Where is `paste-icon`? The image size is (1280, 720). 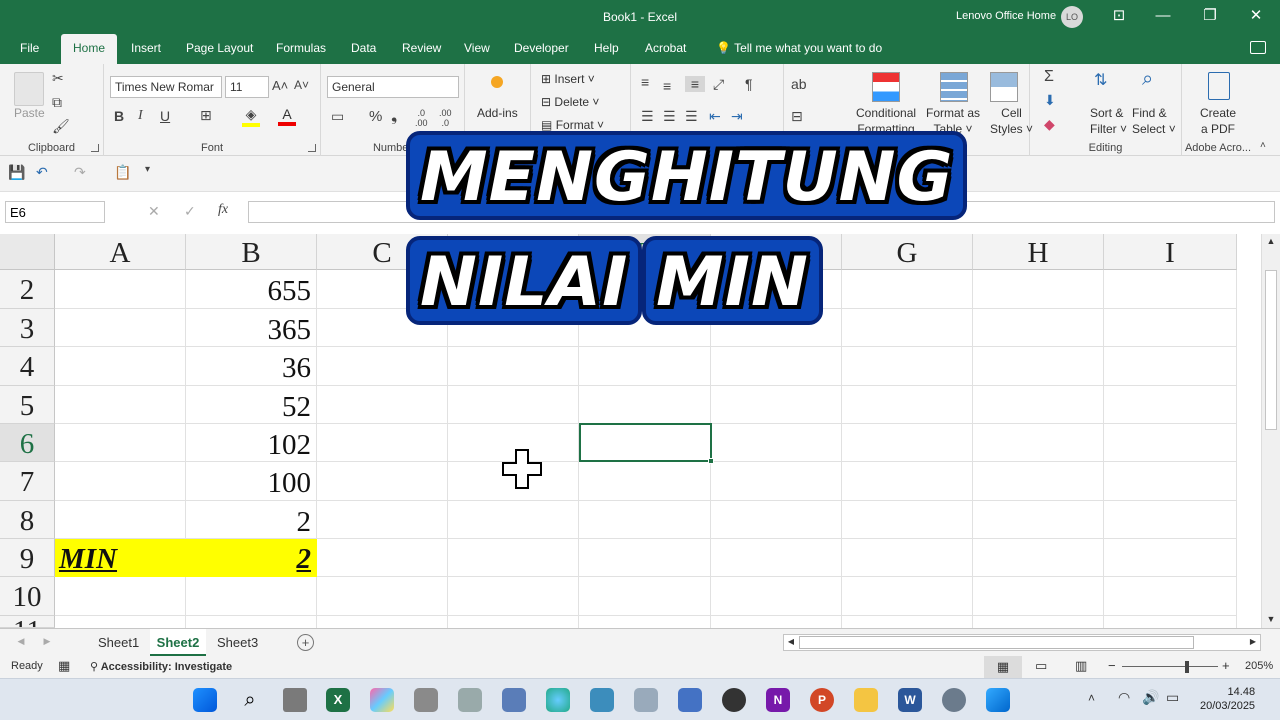
paste-icon is located at coordinates (29, 89).